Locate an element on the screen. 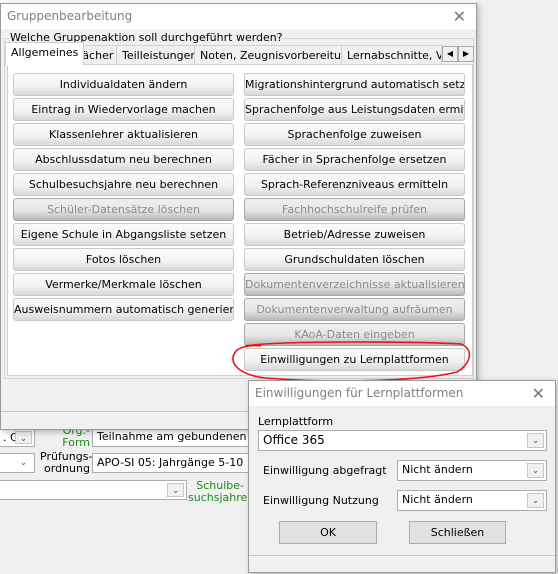  left-action-button: Fotos löschen is located at coordinates (123, 259).